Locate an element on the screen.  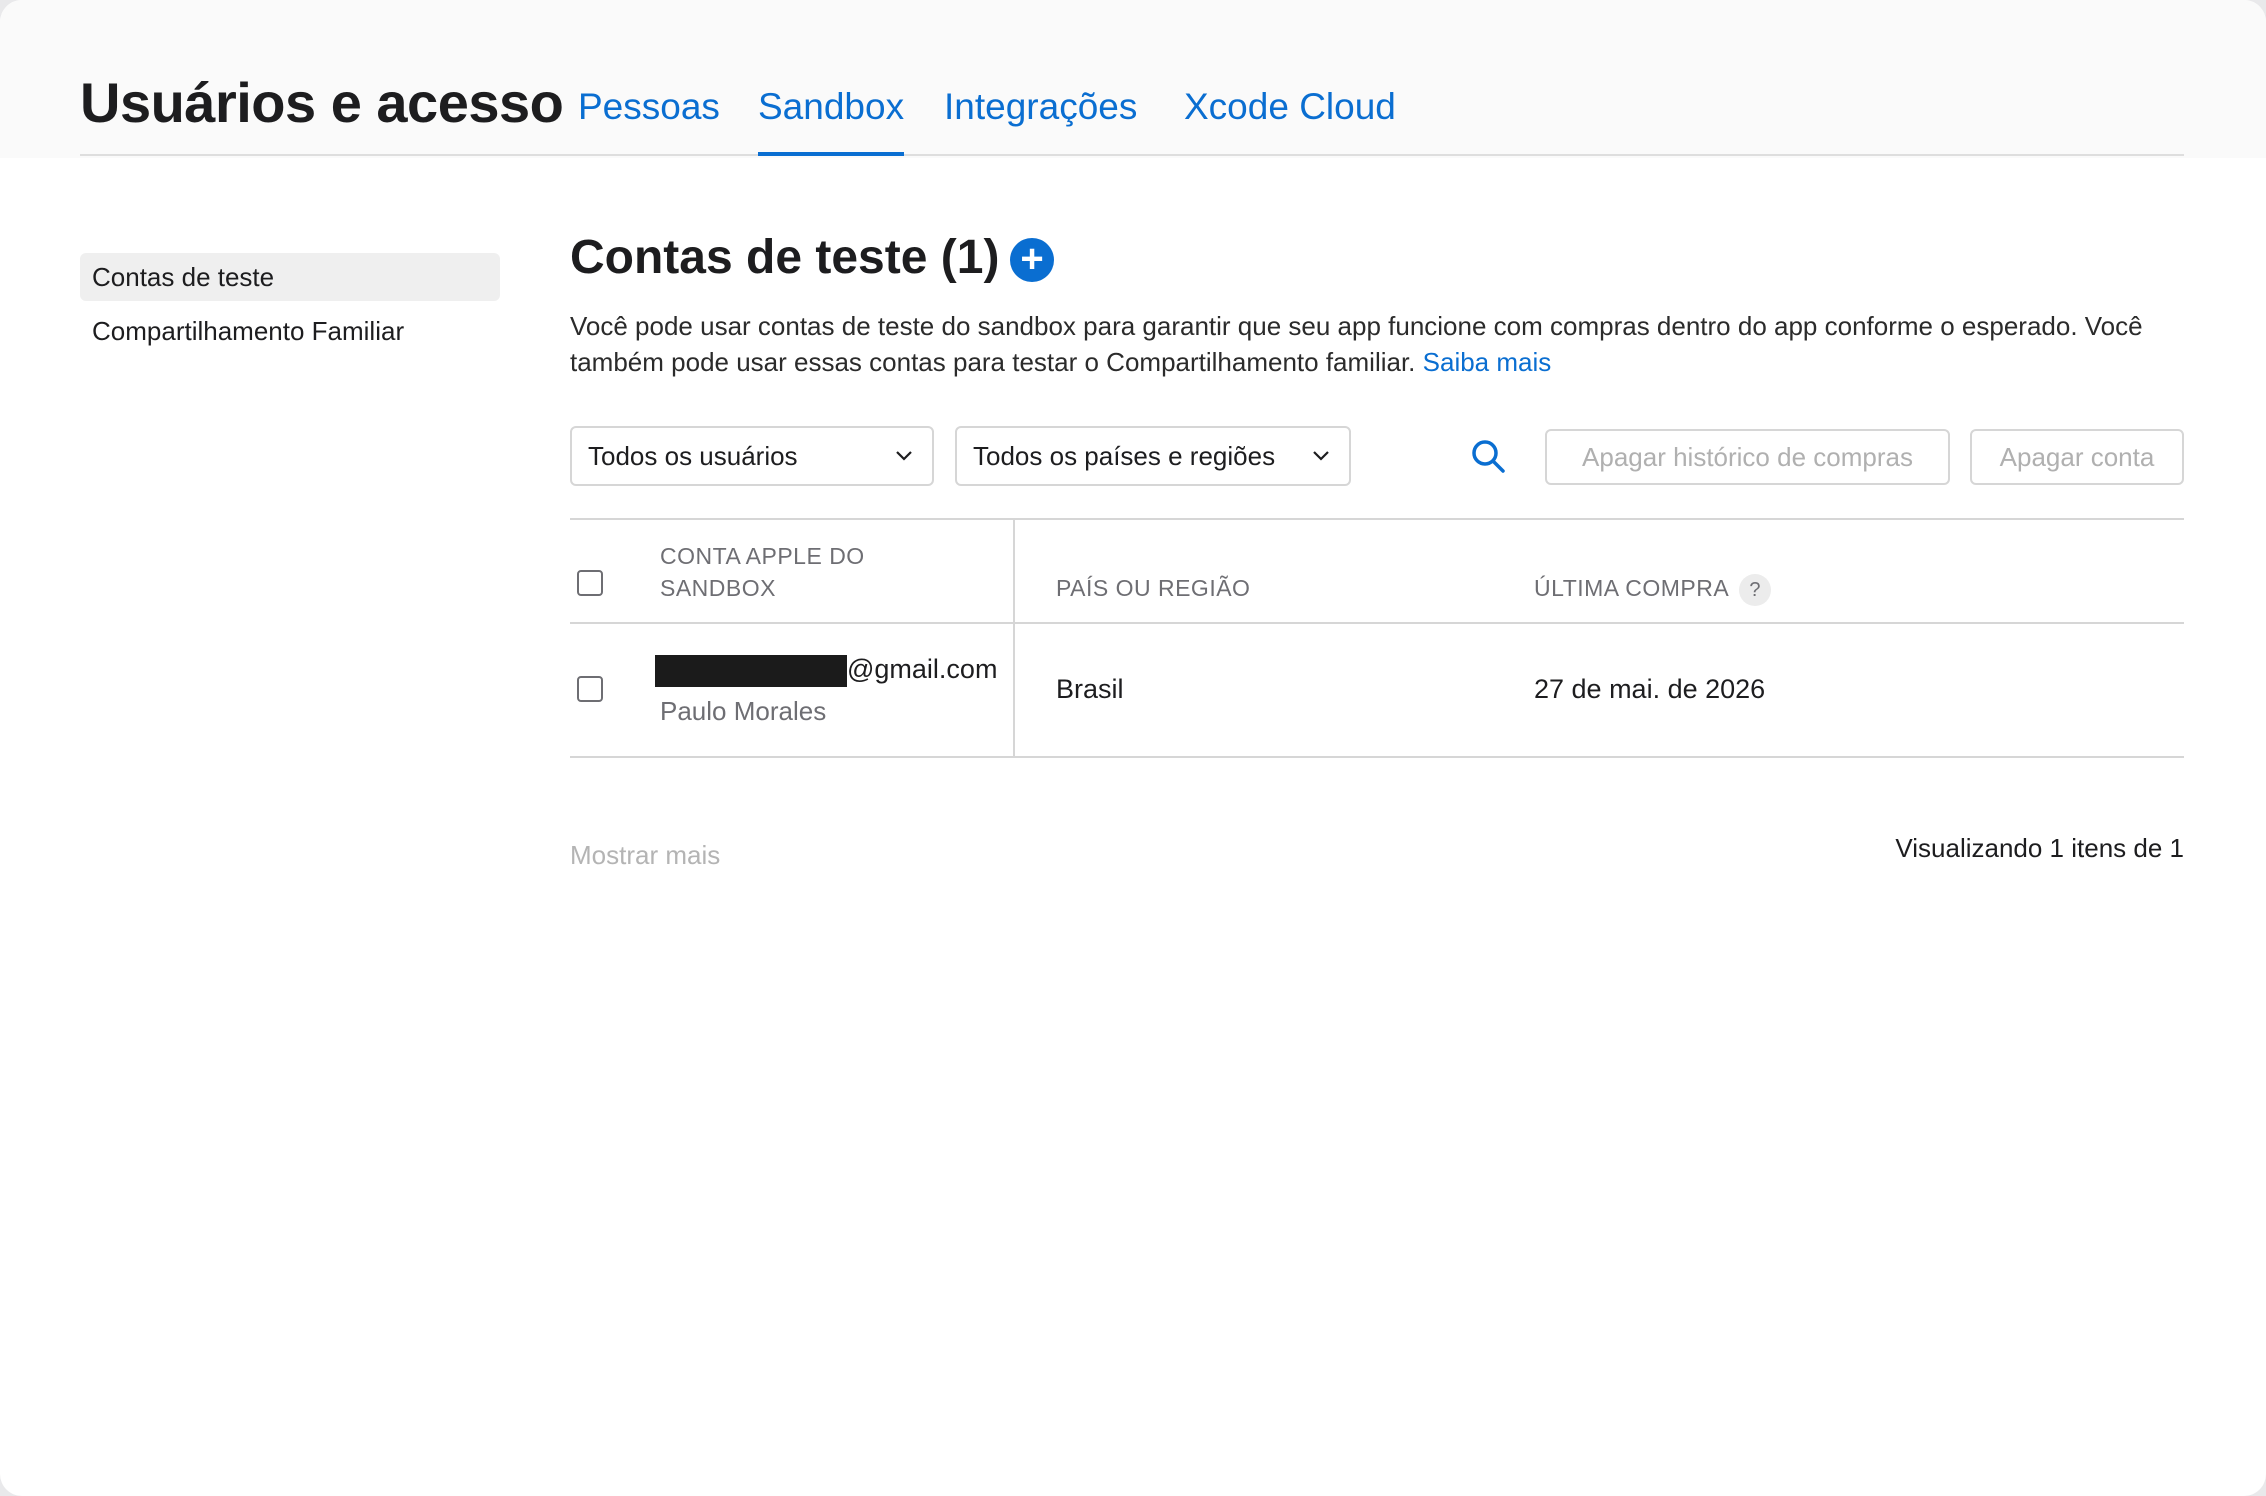
tab-xcode-cloud: Xcode Cloud is located at coordinates (1290, 121).